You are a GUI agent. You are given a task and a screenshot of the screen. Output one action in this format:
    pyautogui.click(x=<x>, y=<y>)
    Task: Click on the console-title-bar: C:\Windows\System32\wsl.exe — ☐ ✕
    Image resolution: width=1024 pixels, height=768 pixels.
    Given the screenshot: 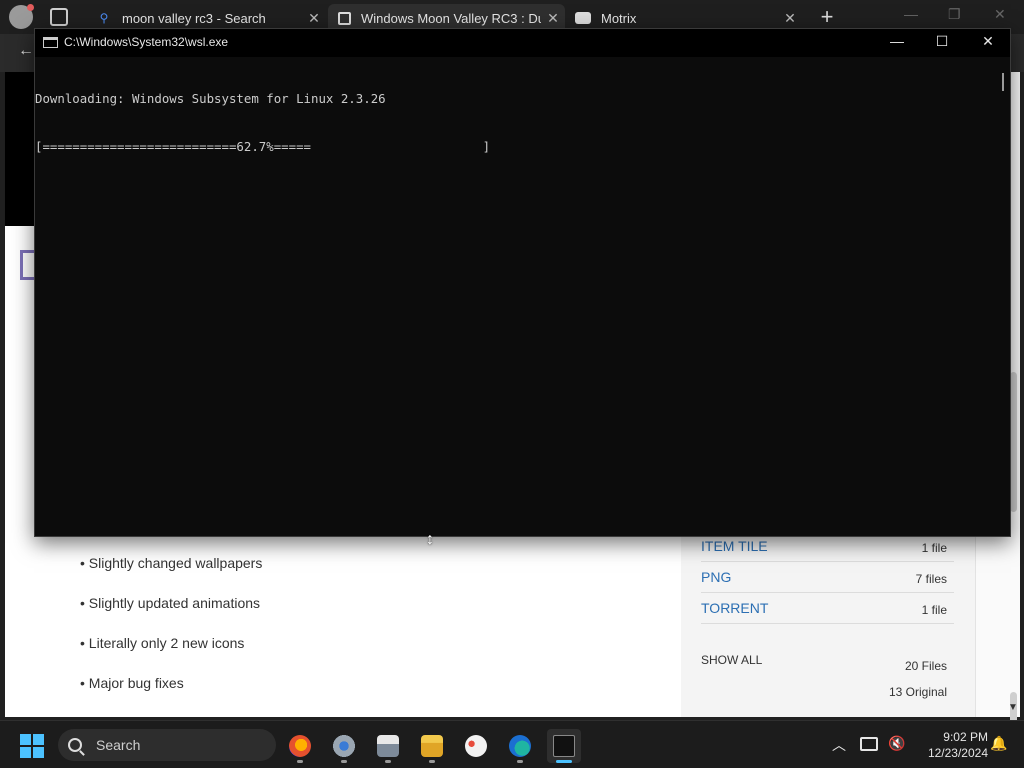 What is the action you would take?
    pyautogui.click(x=522, y=43)
    